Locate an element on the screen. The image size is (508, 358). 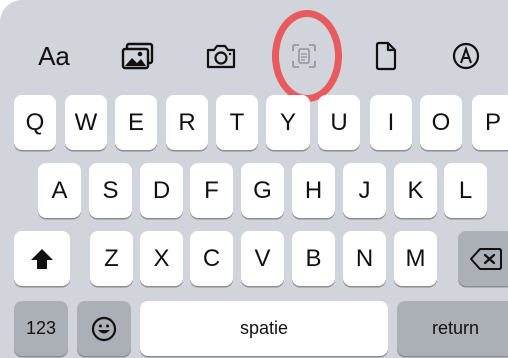
document-icon is located at coordinates (386, 56).